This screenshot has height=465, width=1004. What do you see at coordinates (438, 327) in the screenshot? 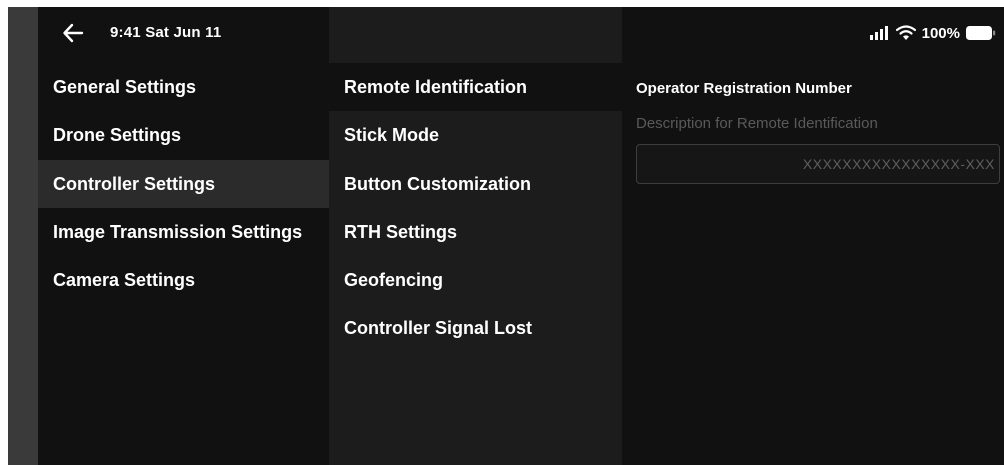
I see `subitem-label: Controller Signal Lost` at bounding box center [438, 327].